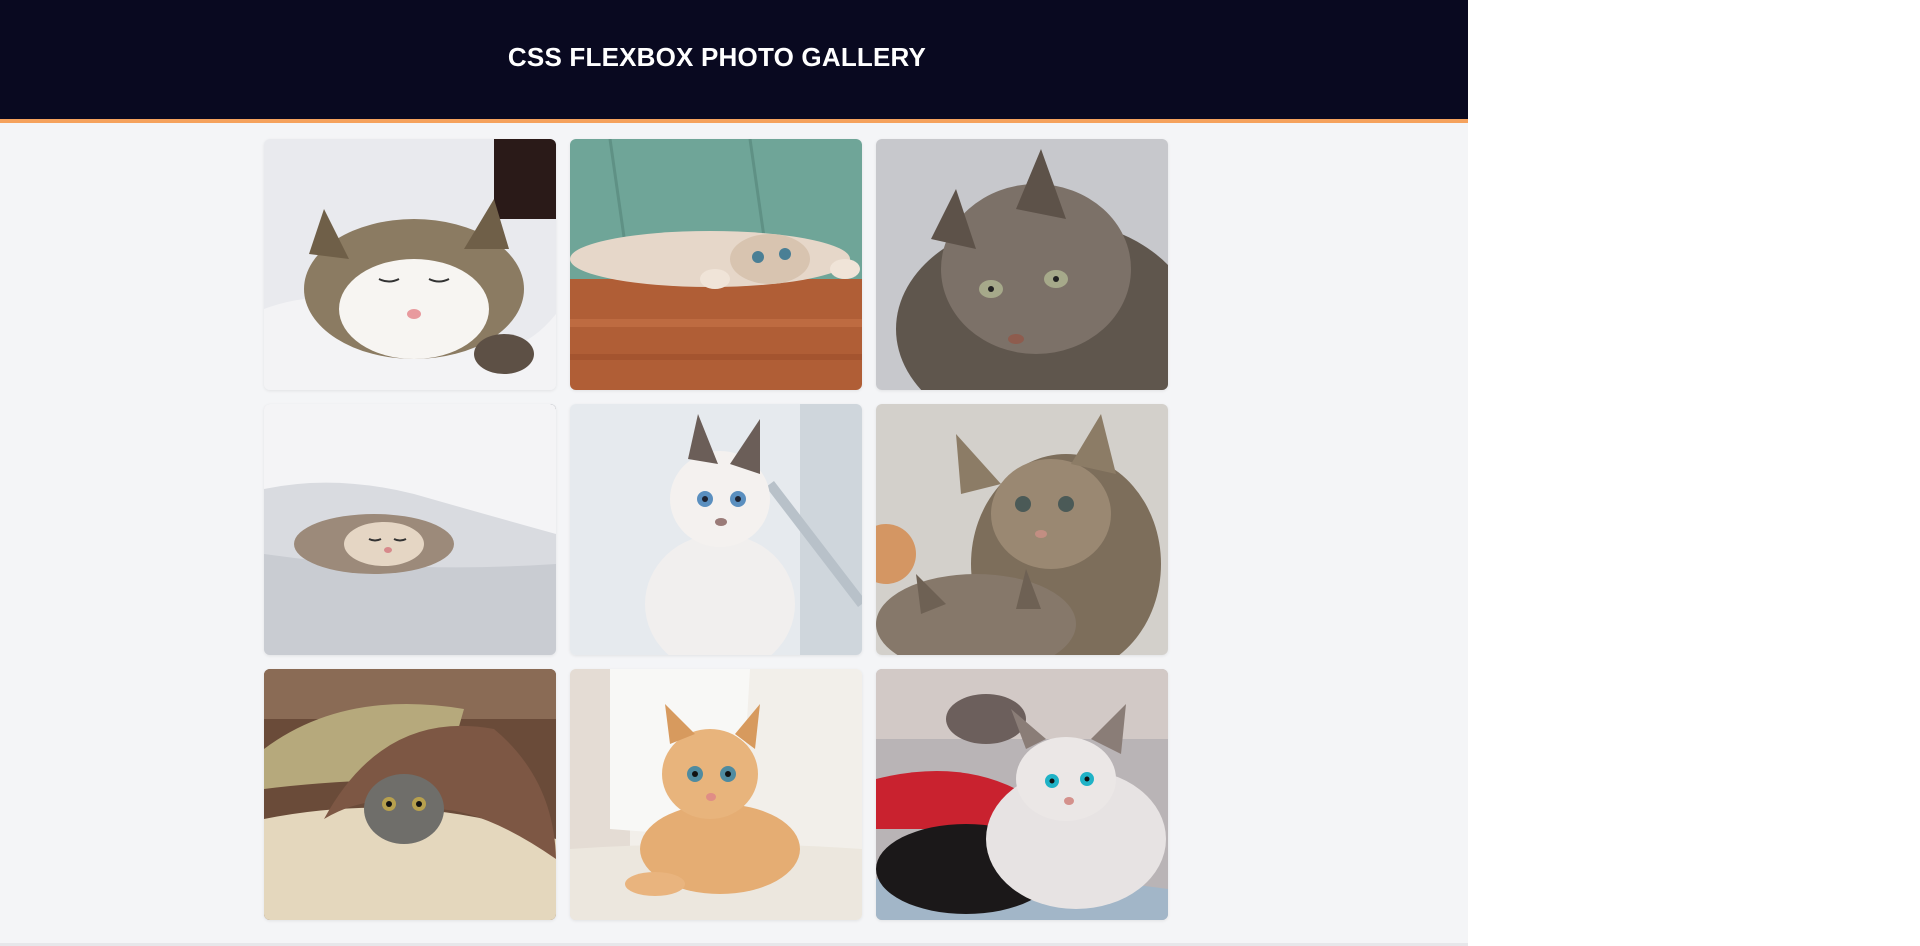 The width and height of the screenshot is (1920, 946). What do you see at coordinates (717, 57) in the screenshot?
I see `page-title: CSS FLEXBOX PHOTO GALLERY` at bounding box center [717, 57].